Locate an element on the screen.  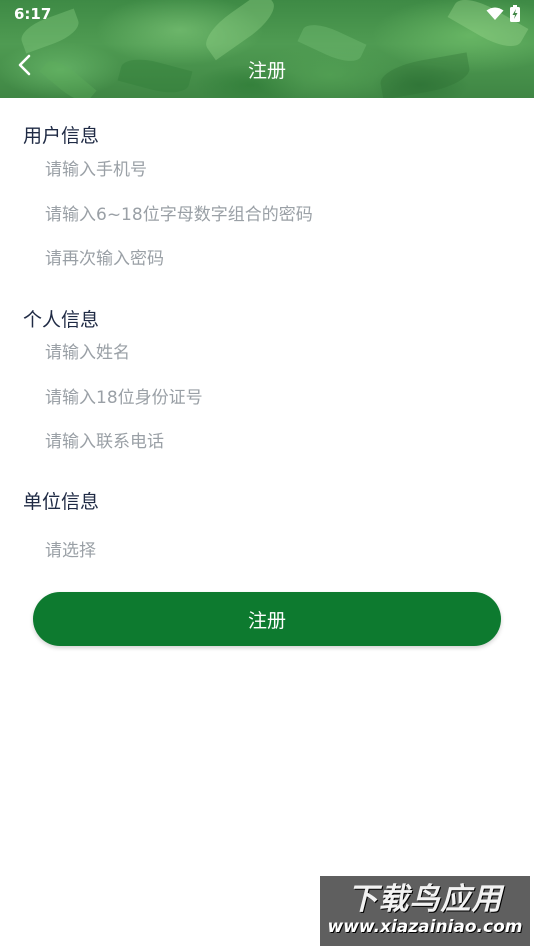
contact-phone-field is located at coordinates (275, 442).